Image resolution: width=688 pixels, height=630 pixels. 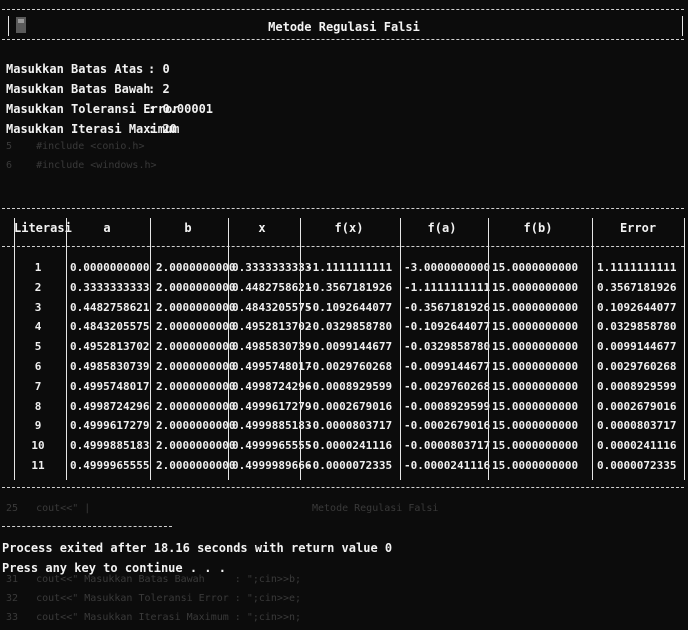 I want to click on table-cell-error: 0.0000241116, so click(x=637, y=446).